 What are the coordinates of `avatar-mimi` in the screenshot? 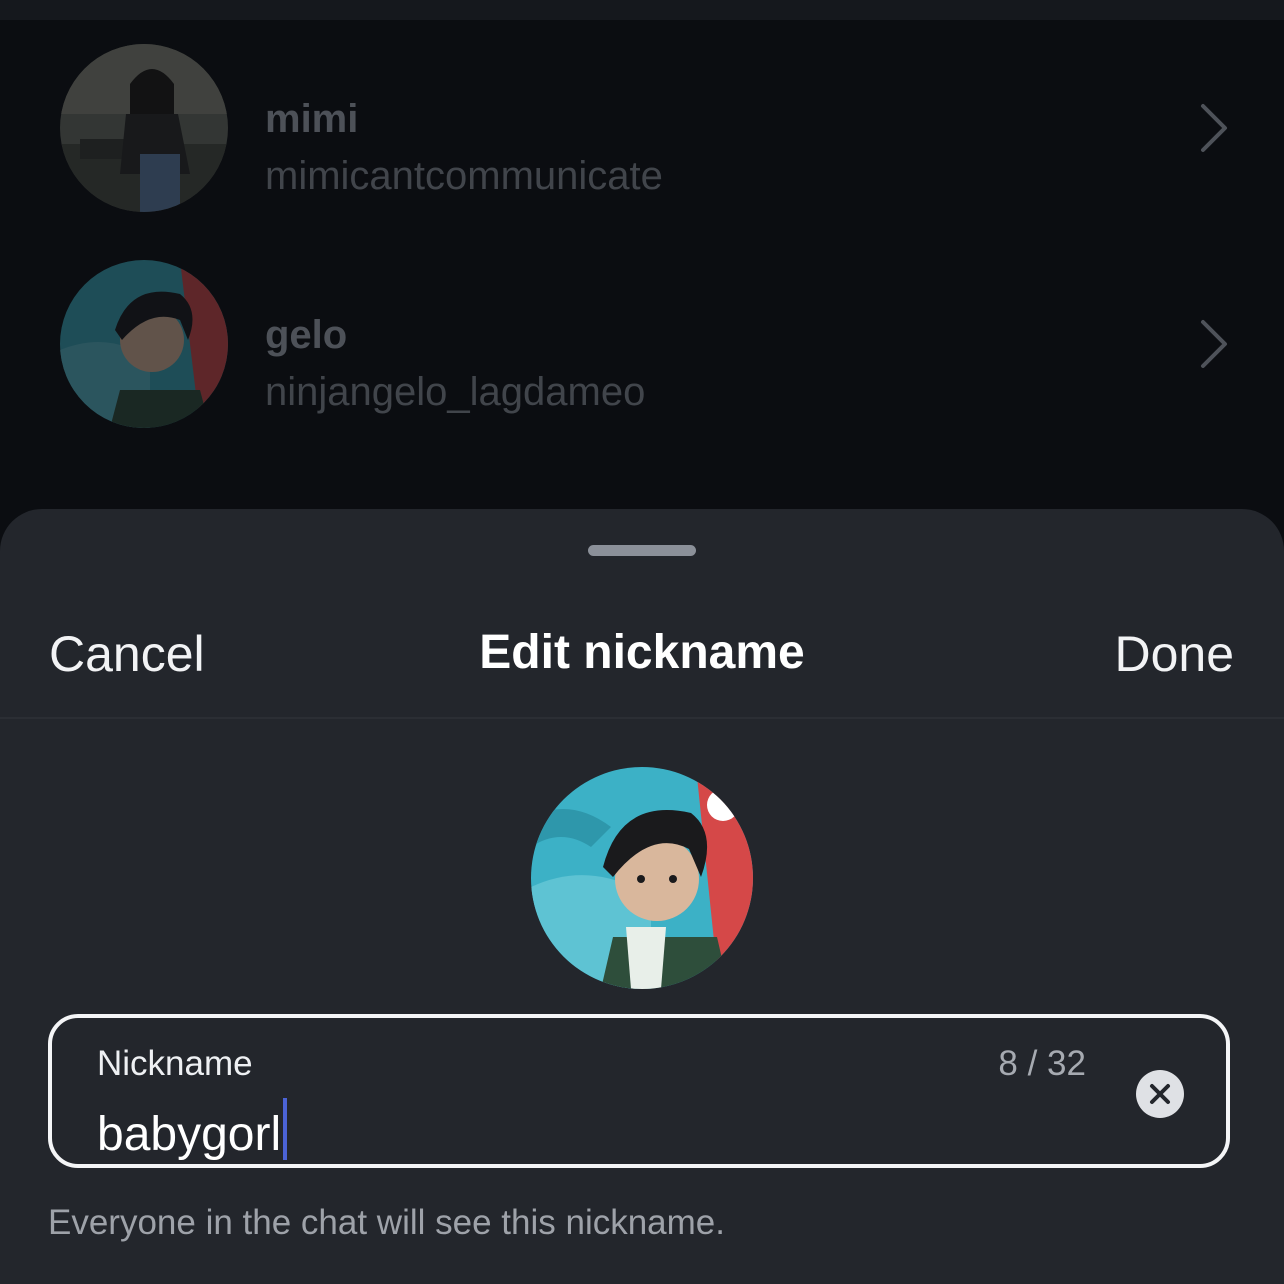 It's located at (144, 128).